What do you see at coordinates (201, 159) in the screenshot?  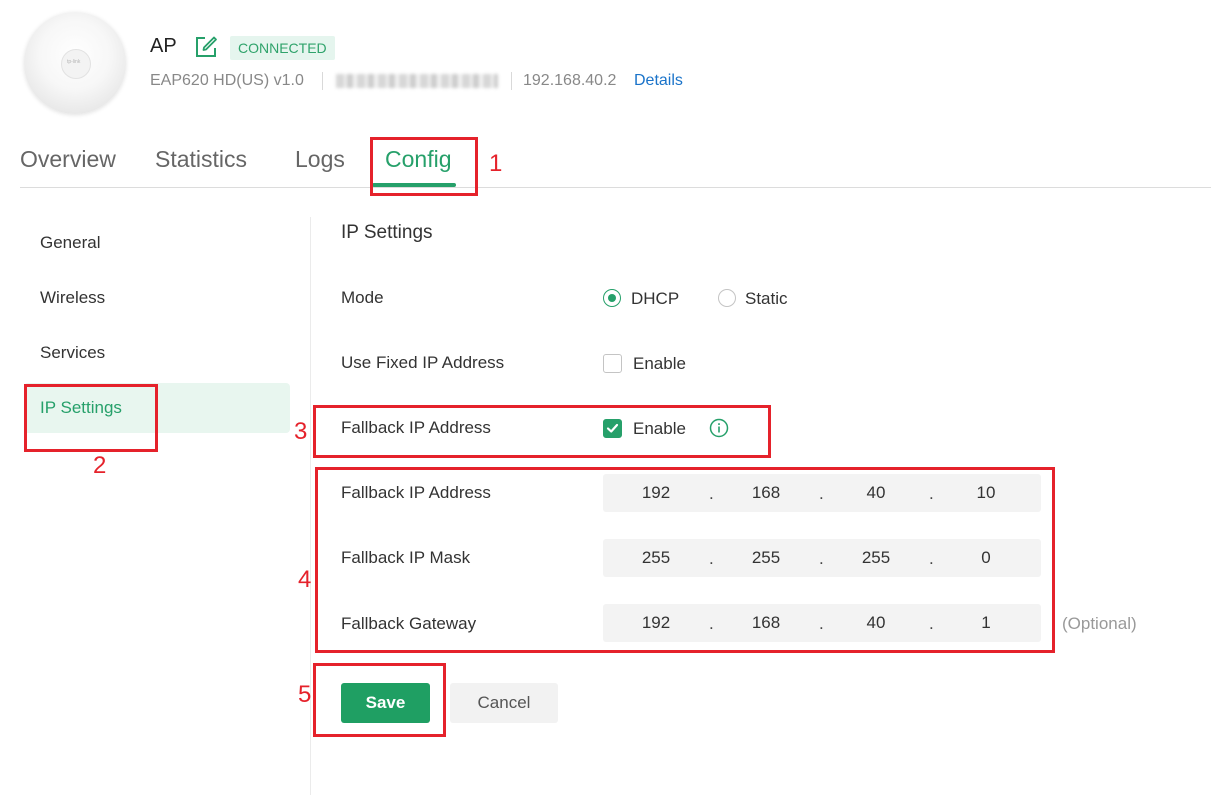 I see `tab-statistics: Statistics` at bounding box center [201, 159].